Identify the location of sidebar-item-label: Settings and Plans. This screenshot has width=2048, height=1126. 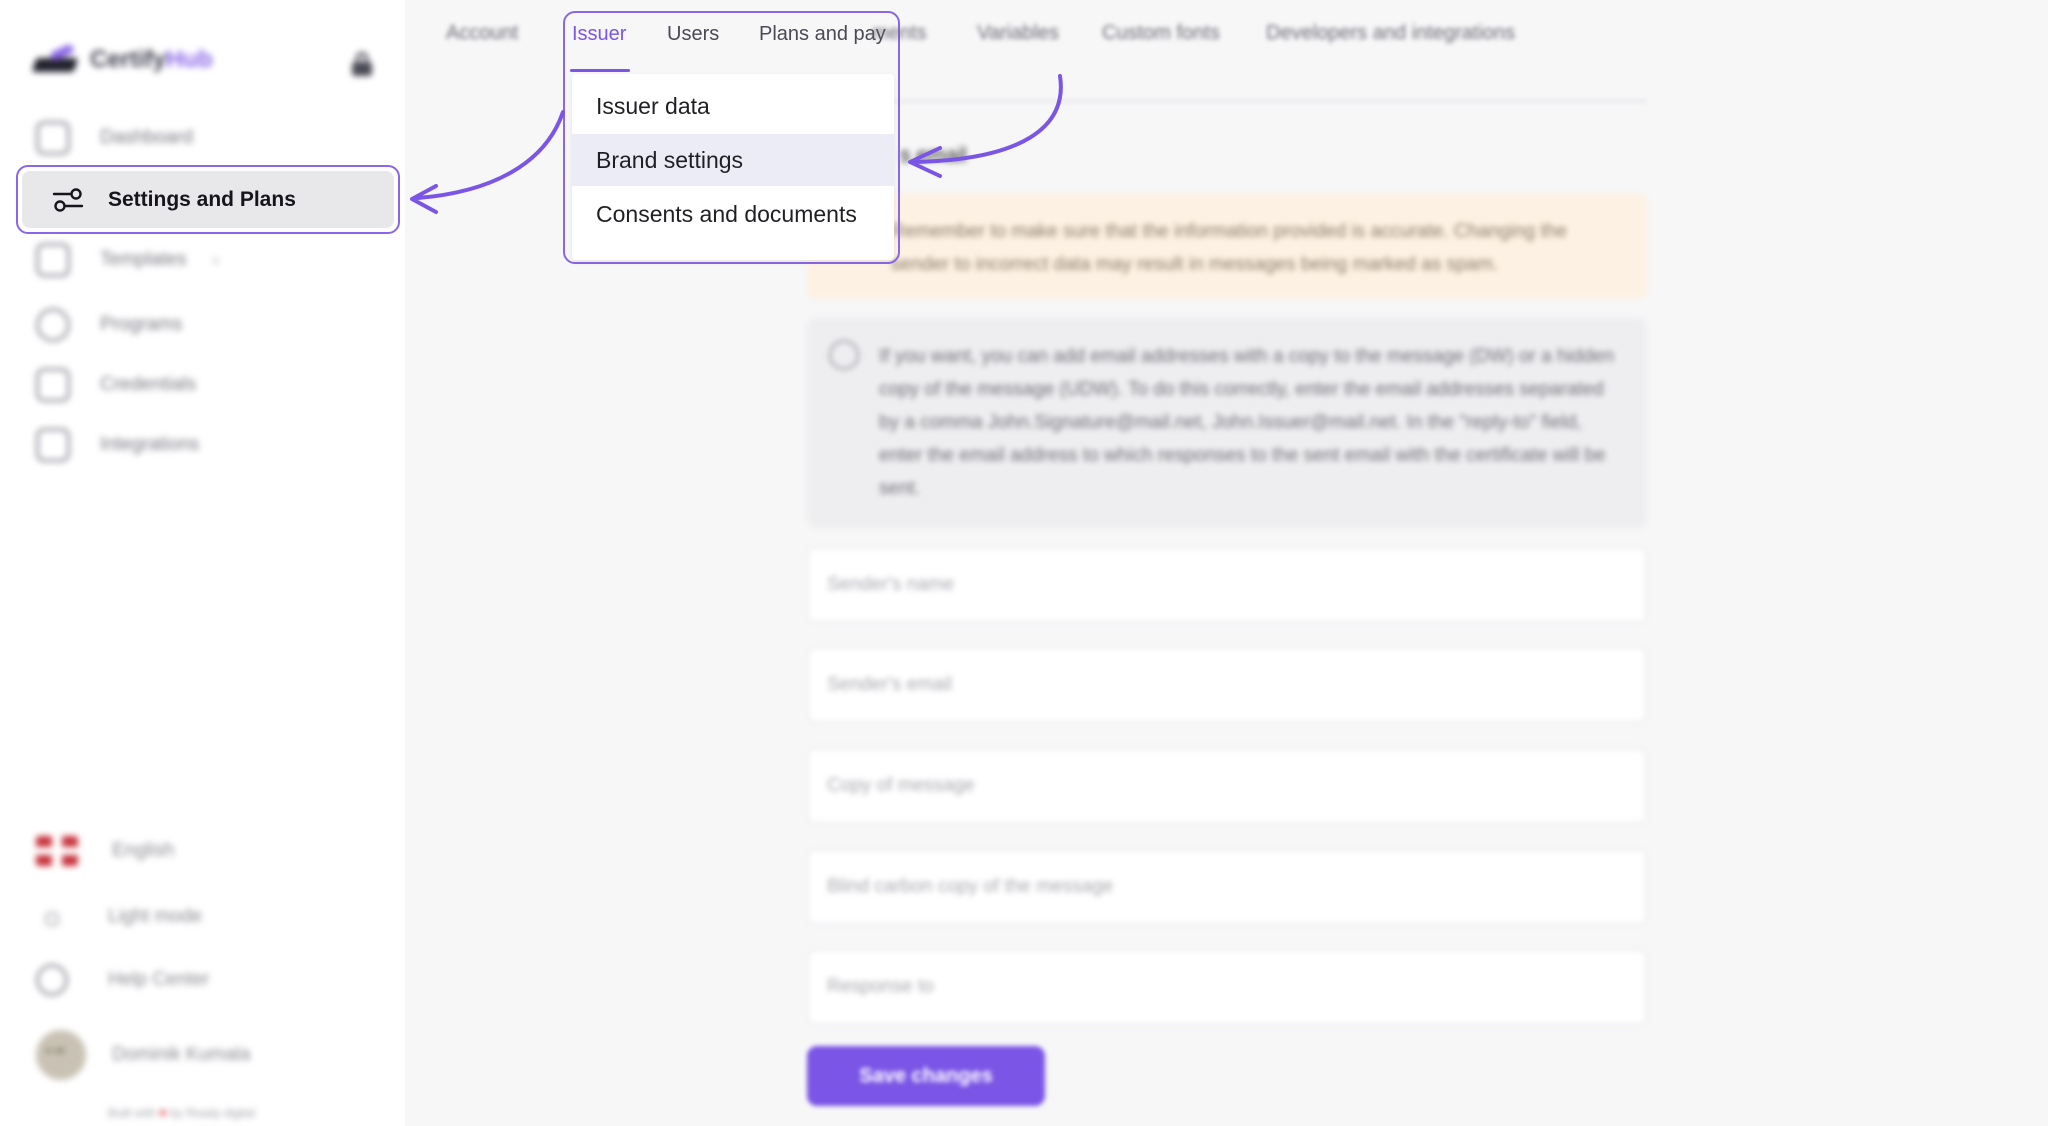
(202, 199).